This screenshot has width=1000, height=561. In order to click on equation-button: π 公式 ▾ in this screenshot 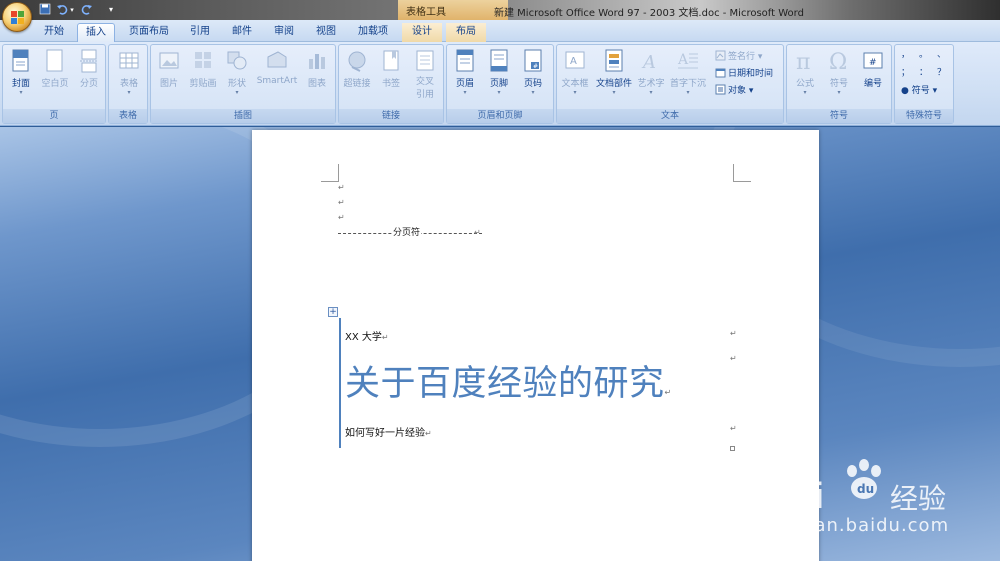, I will do `click(805, 77)`.